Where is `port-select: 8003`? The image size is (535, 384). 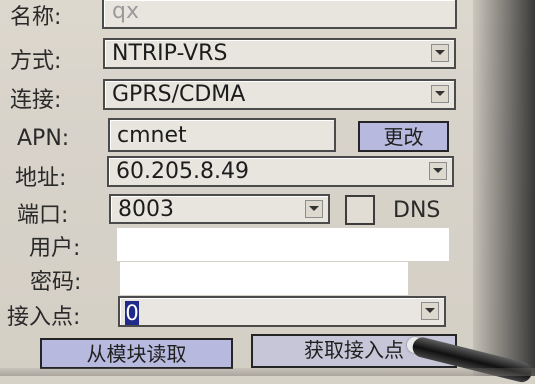 port-select: 8003 is located at coordinates (219, 209).